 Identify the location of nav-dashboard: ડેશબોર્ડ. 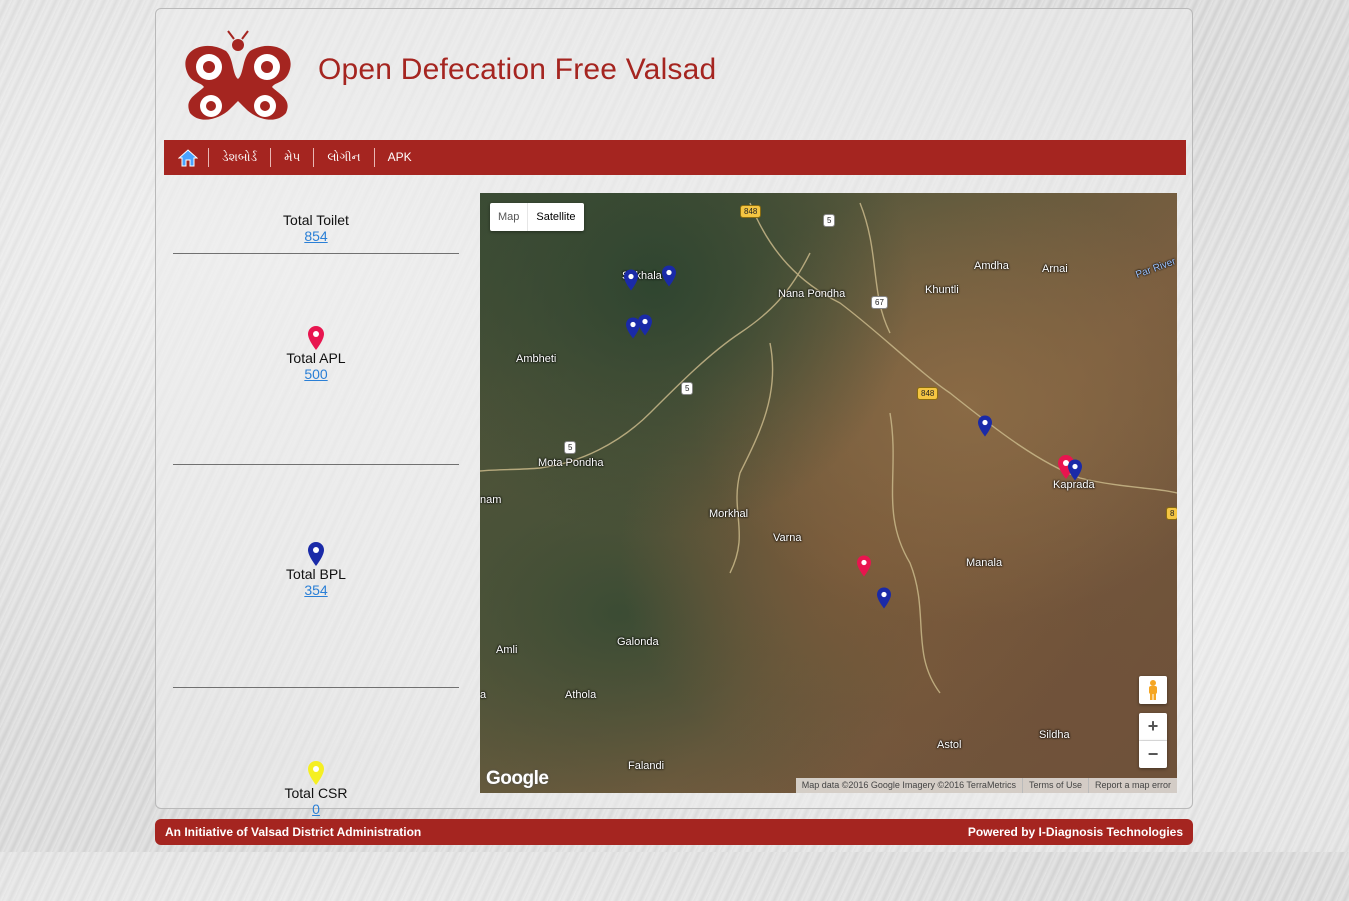
(240, 157).